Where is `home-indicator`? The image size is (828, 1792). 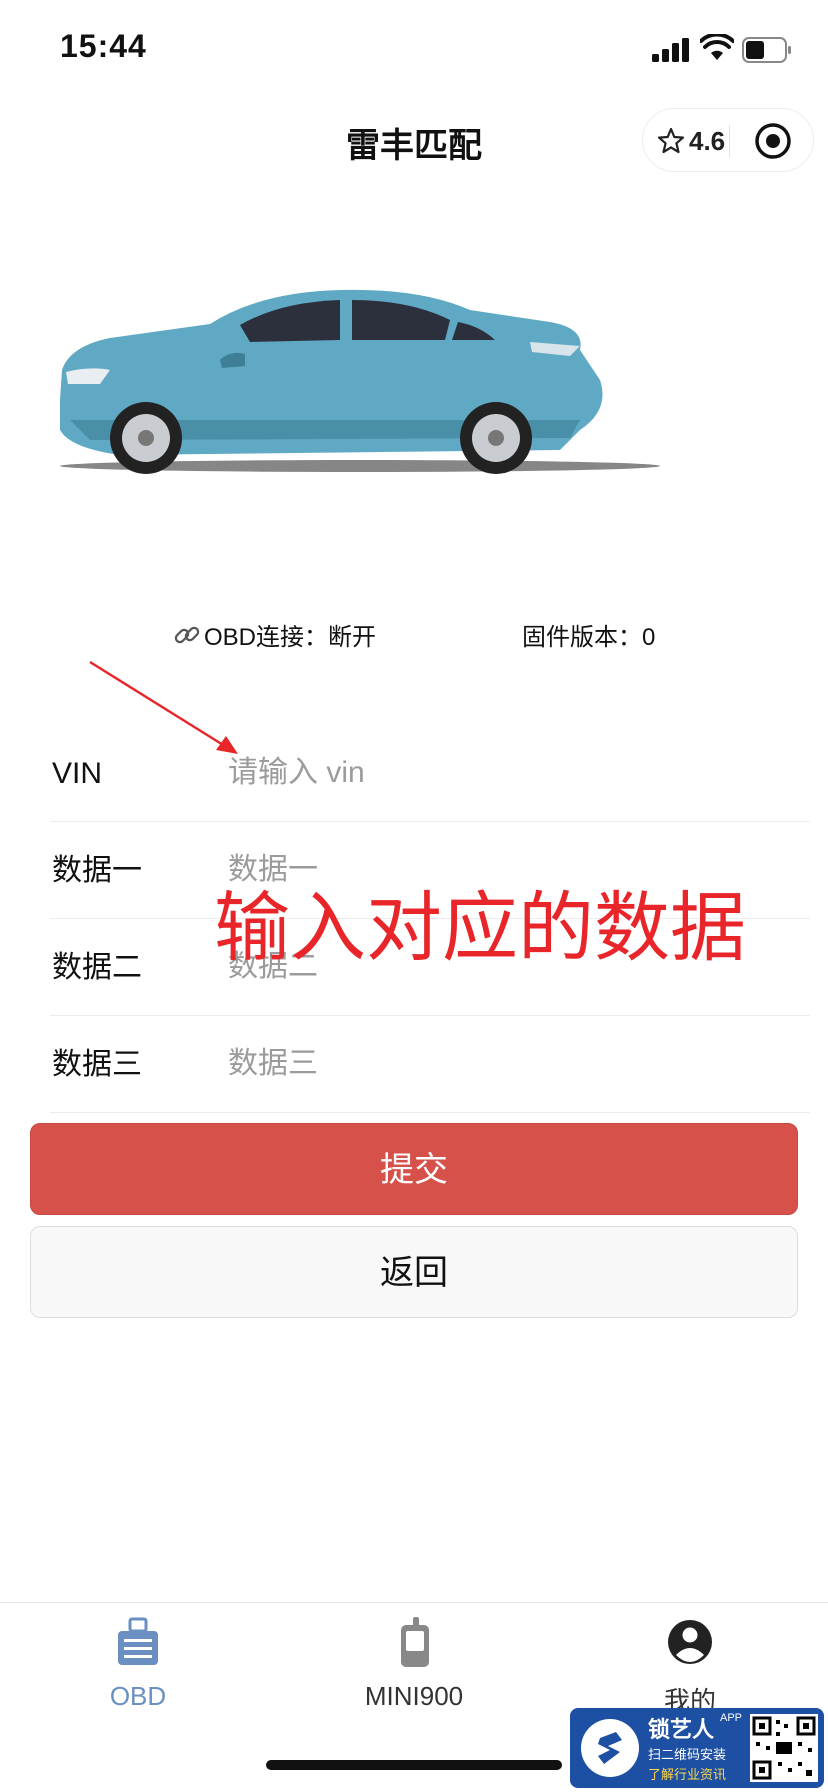
home-indicator is located at coordinates (414, 1765).